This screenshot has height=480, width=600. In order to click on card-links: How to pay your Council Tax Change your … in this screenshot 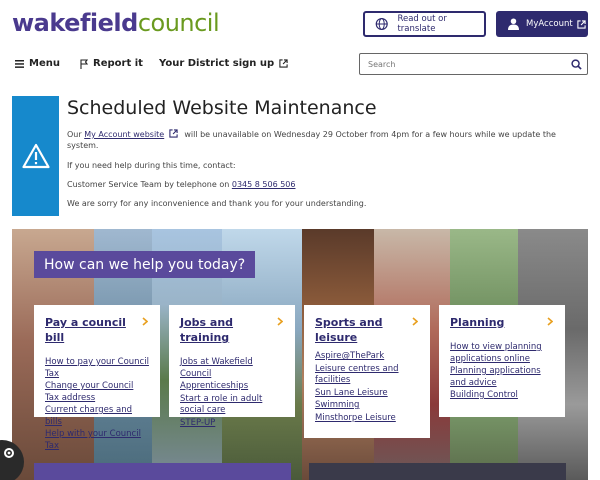, I will do `click(97, 404)`.